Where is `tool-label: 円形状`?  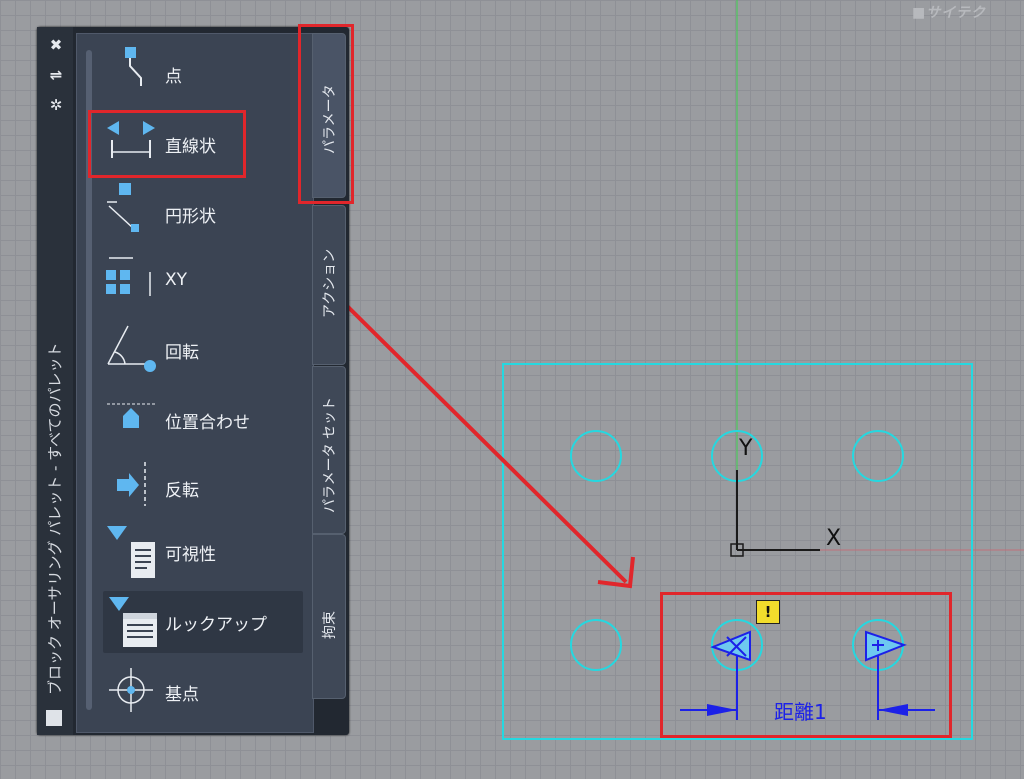 tool-label: 円形状 is located at coordinates (190, 217).